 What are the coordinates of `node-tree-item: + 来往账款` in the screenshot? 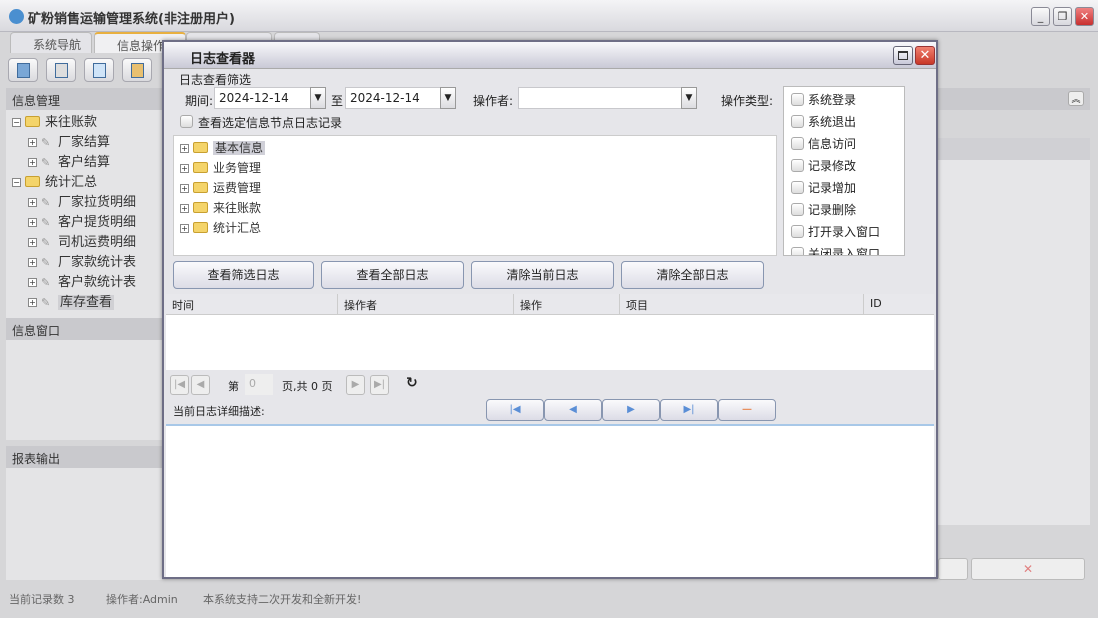 It's located at (220, 207).